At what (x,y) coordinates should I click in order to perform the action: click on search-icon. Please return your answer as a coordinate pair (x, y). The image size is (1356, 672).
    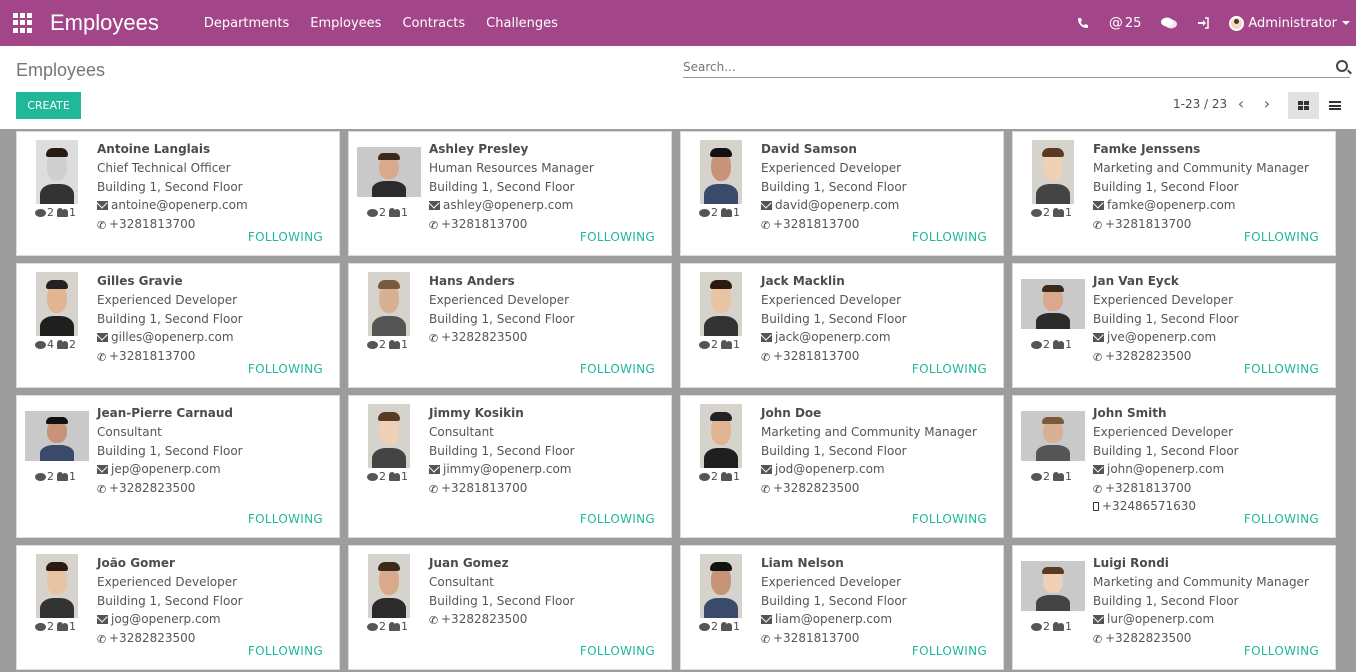
    Looking at the image, I should click on (1342, 66).